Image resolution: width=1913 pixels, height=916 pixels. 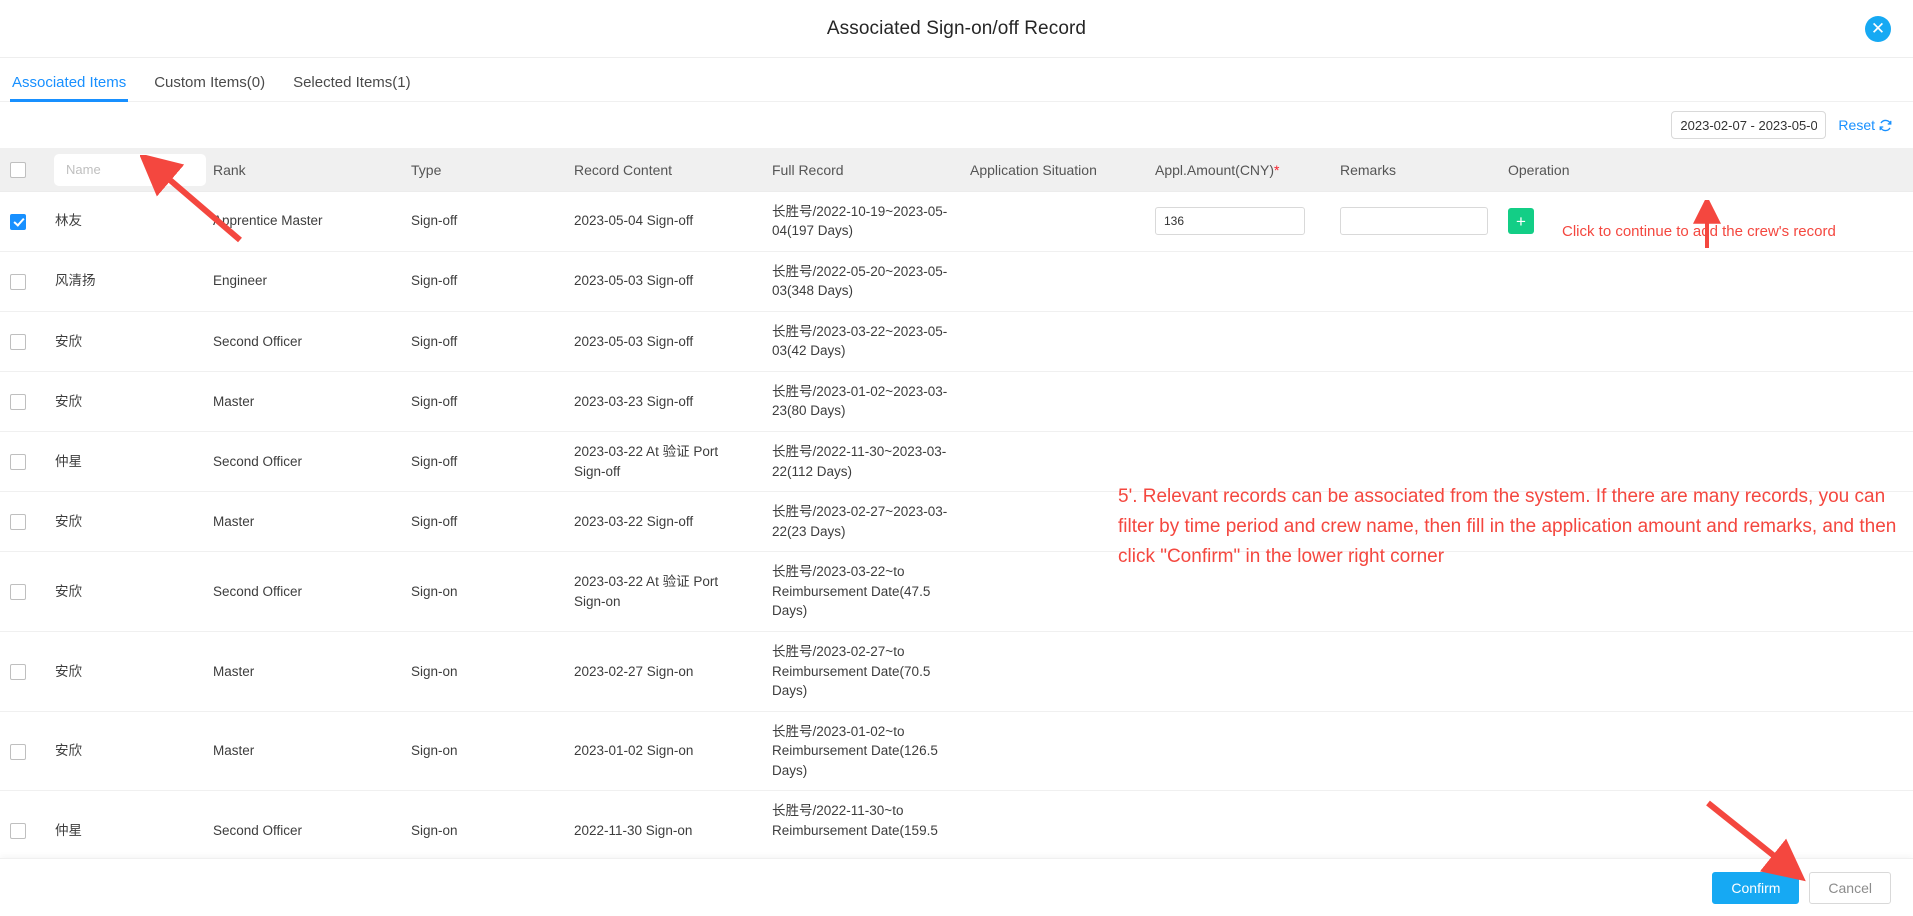 I want to click on cell-record-content: 2023-01-02 Sign-on, so click(x=663, y=751).